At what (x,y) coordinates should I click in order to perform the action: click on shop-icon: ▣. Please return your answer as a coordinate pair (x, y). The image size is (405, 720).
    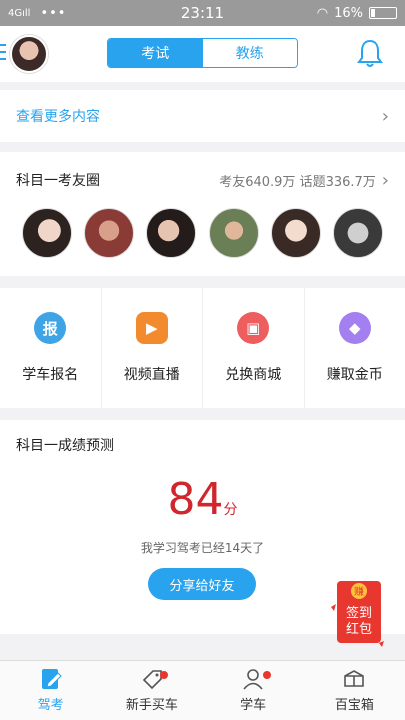
    Looking at the image, I should click on (253, 328).